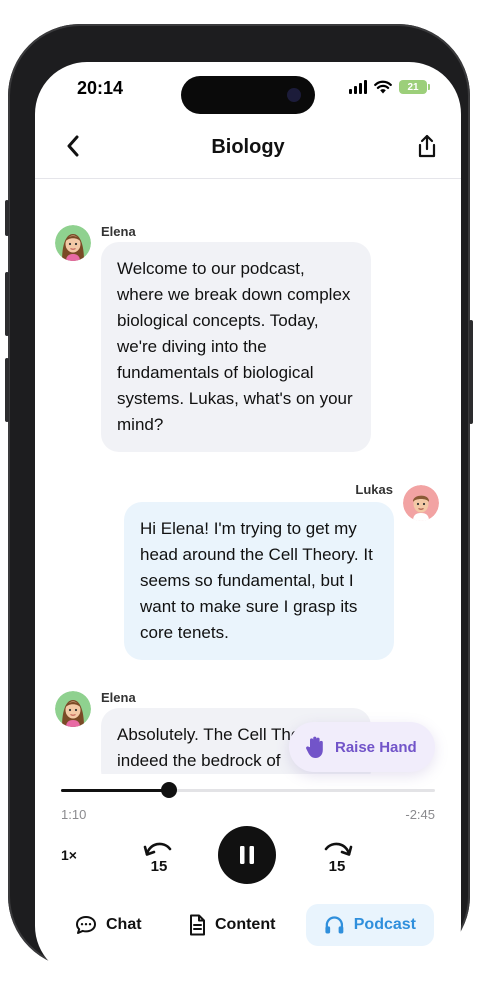  I want to click on tab-label: Podcast, so click(384, 924).